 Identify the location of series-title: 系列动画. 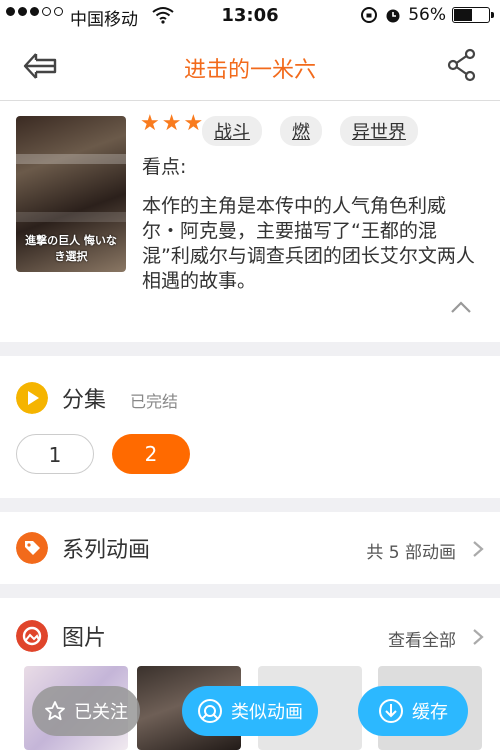
(106, 550).